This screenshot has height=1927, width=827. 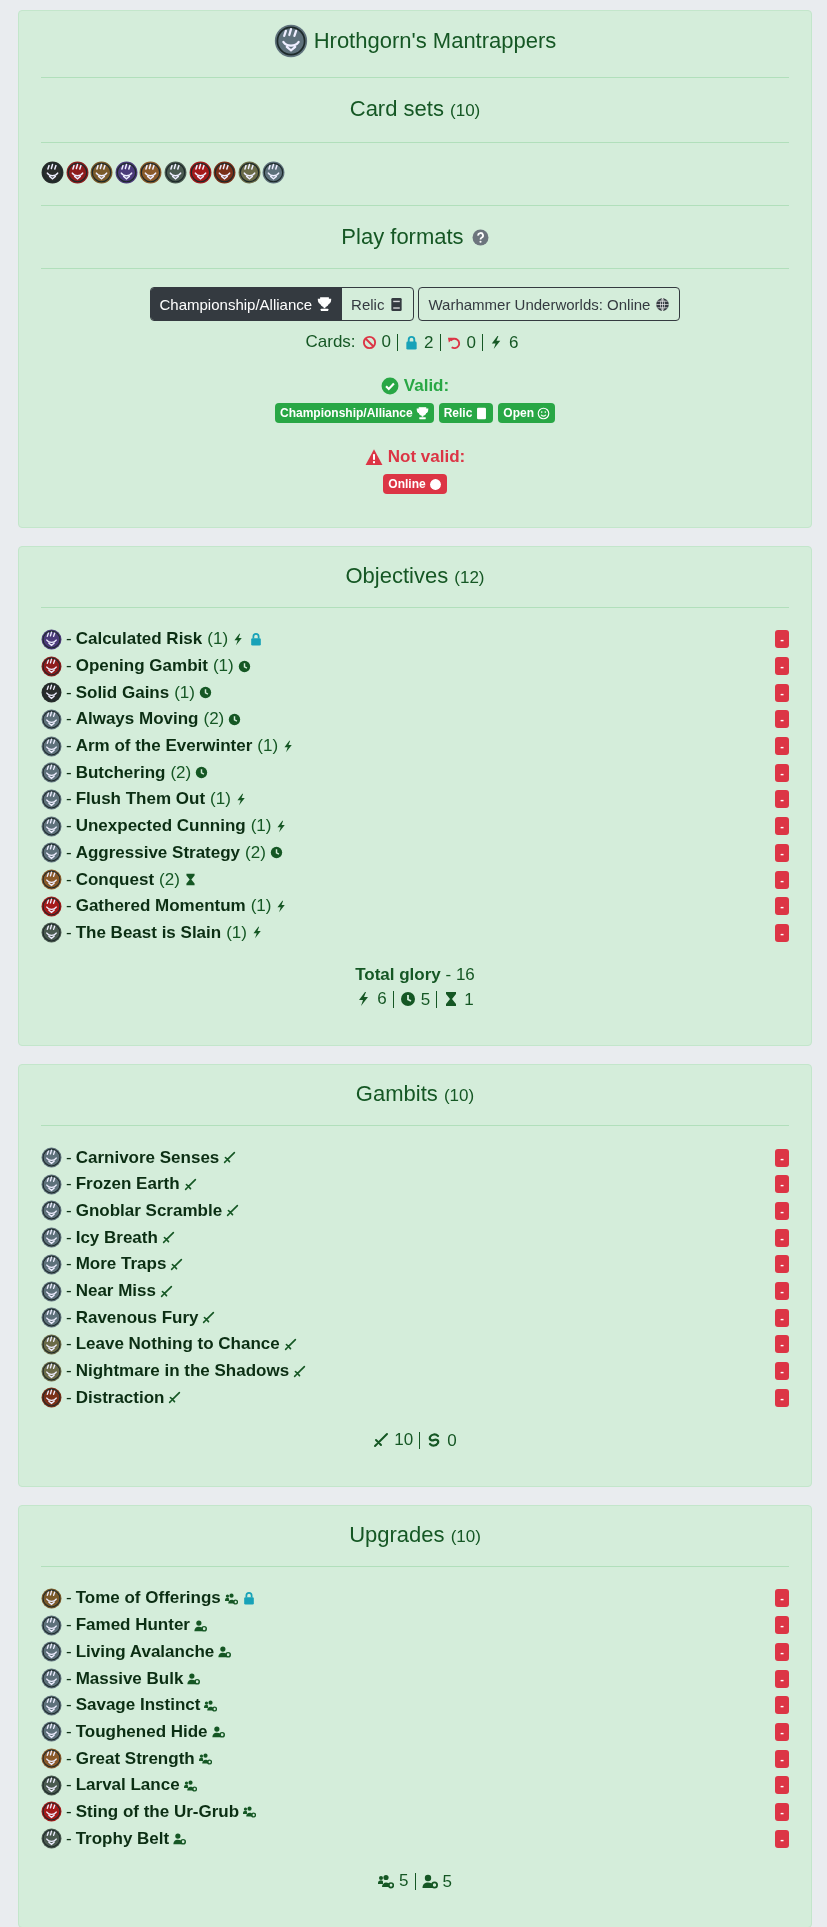 What do you see at coordinates (115, 1291) in the screenshot?
I see `card-name: Near Miss` at bounding box center [115, 1291].